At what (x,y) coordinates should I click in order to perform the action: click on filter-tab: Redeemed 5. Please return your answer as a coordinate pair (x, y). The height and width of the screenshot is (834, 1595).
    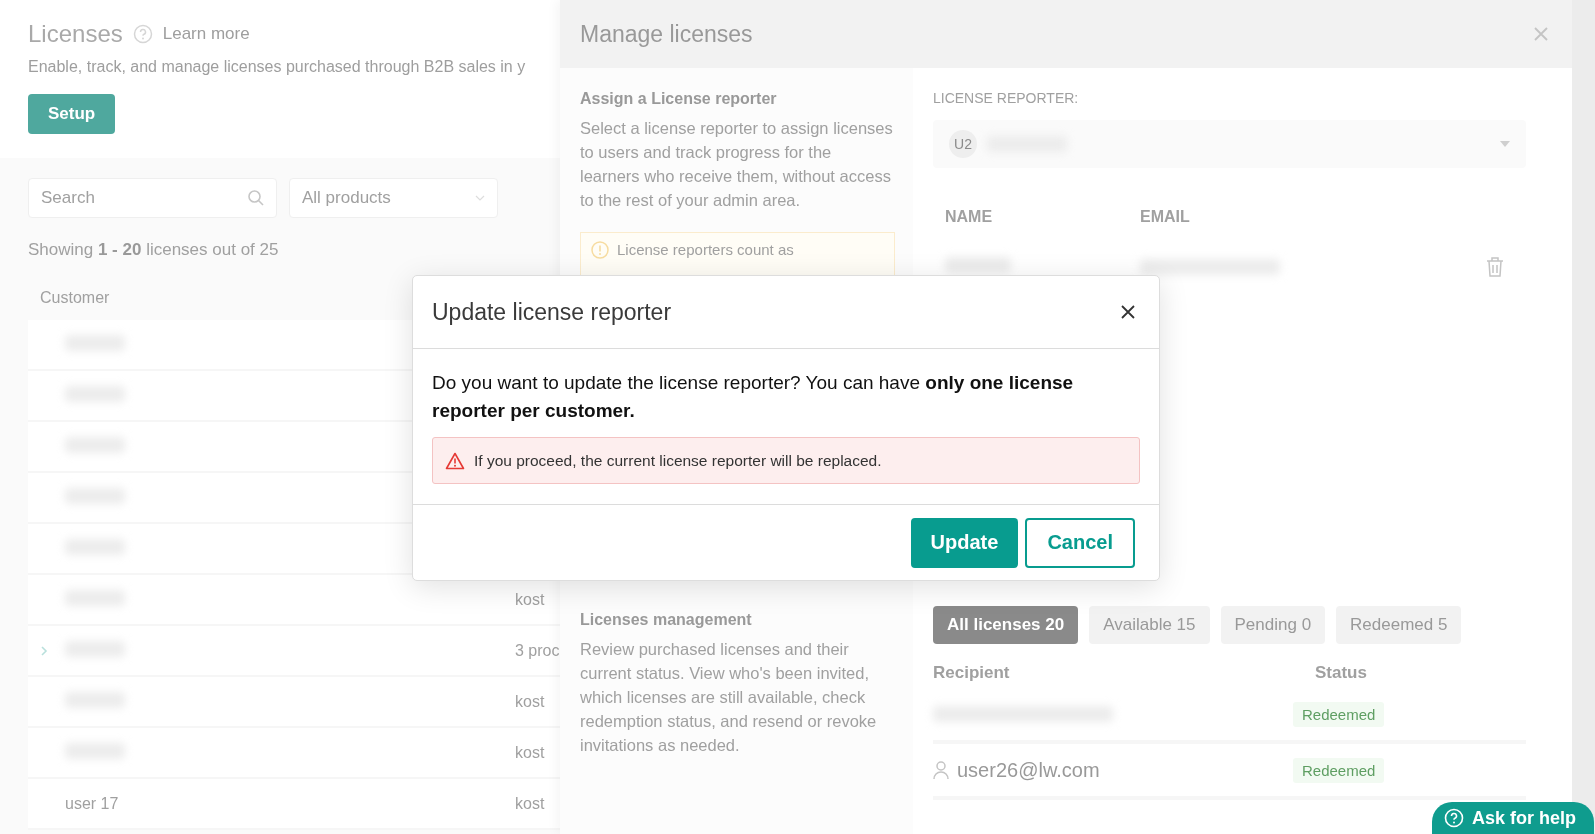
    Looking at the image, I should click on (1399, 625).